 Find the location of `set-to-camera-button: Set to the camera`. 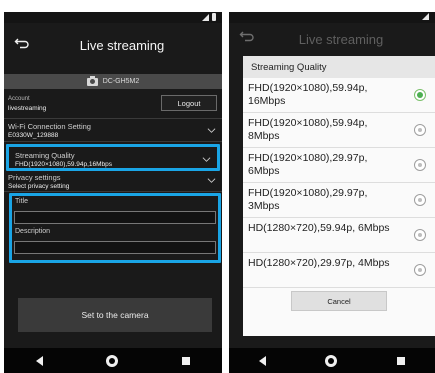

set-to-camera-button: Set to the camera is located at coordinates (115, 315).